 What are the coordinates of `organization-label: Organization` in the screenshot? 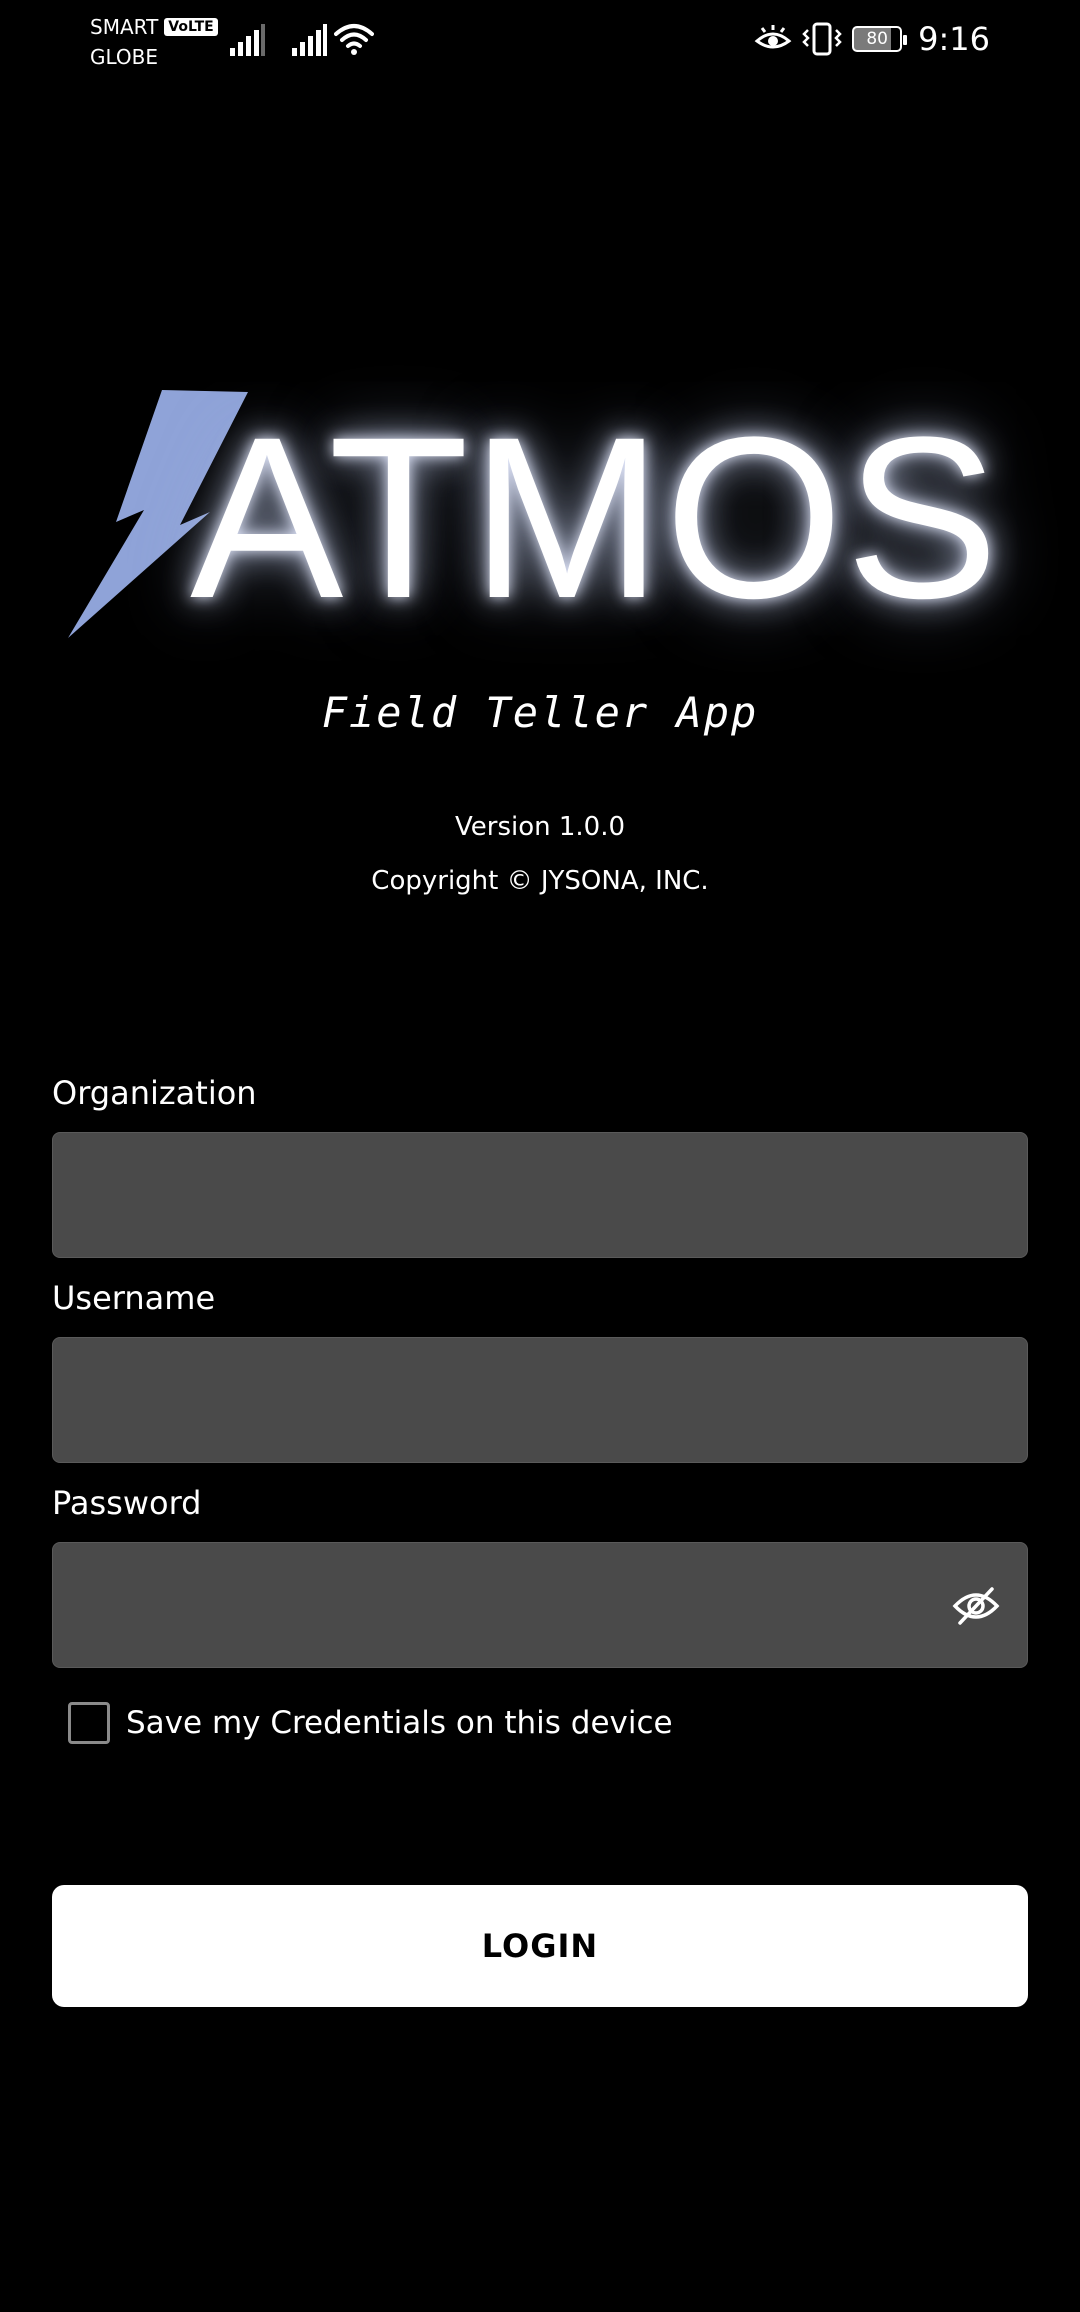 It's located at (154, 1093).